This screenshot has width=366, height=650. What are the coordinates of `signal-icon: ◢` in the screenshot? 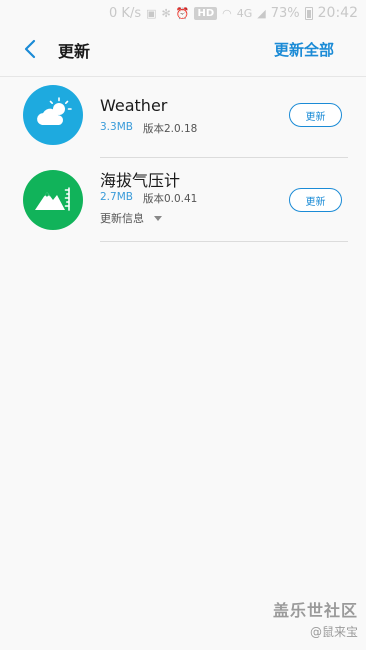 It's located at (261, 13).